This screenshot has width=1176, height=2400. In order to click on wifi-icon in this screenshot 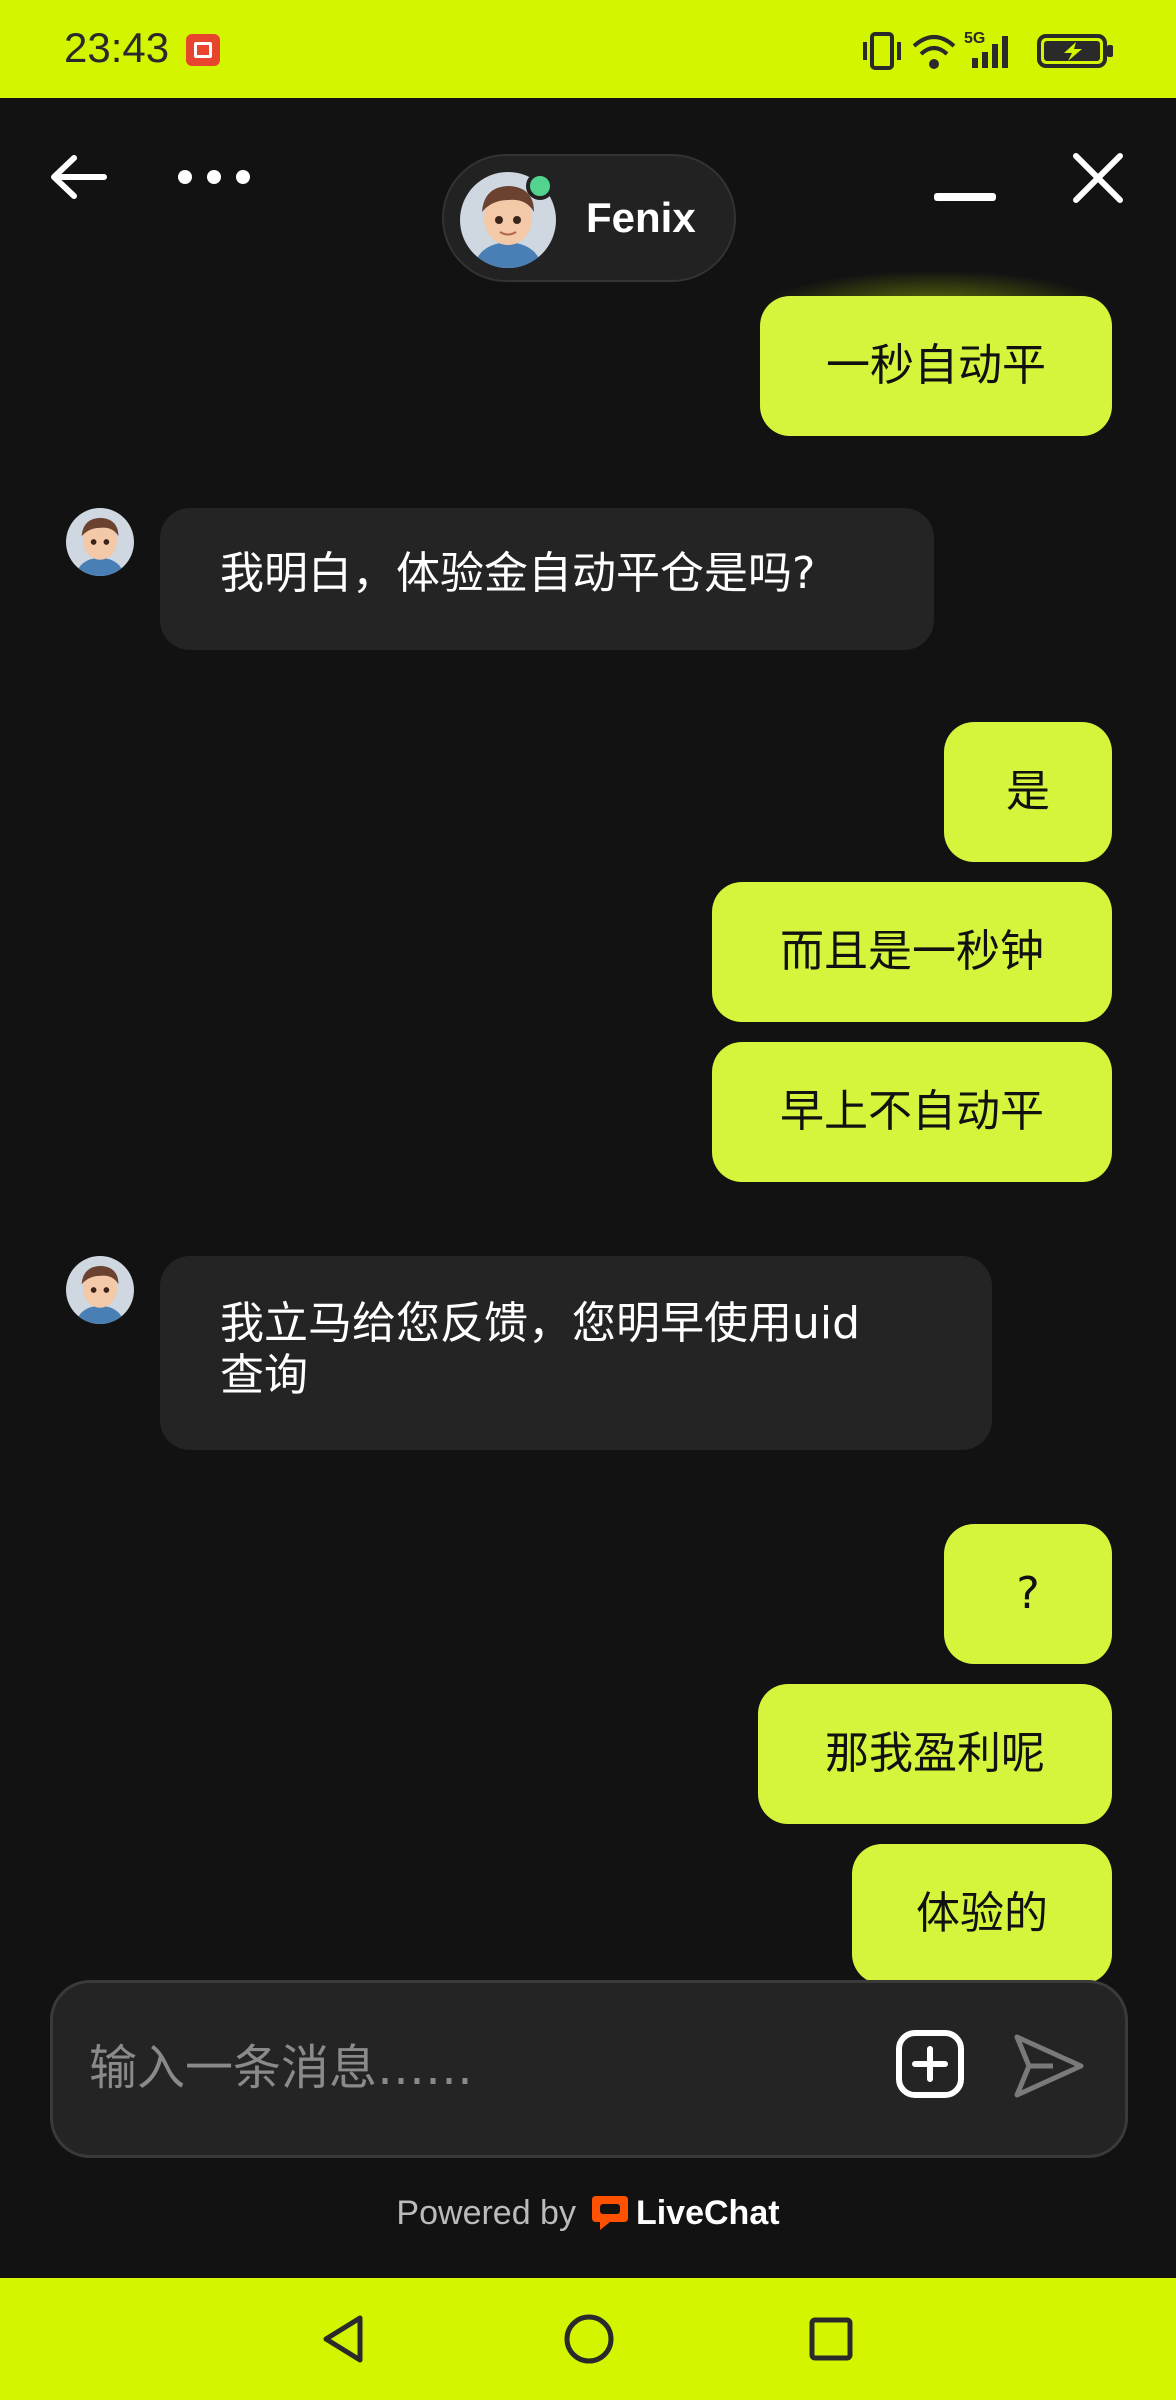, I will do `click(934, 52)`.